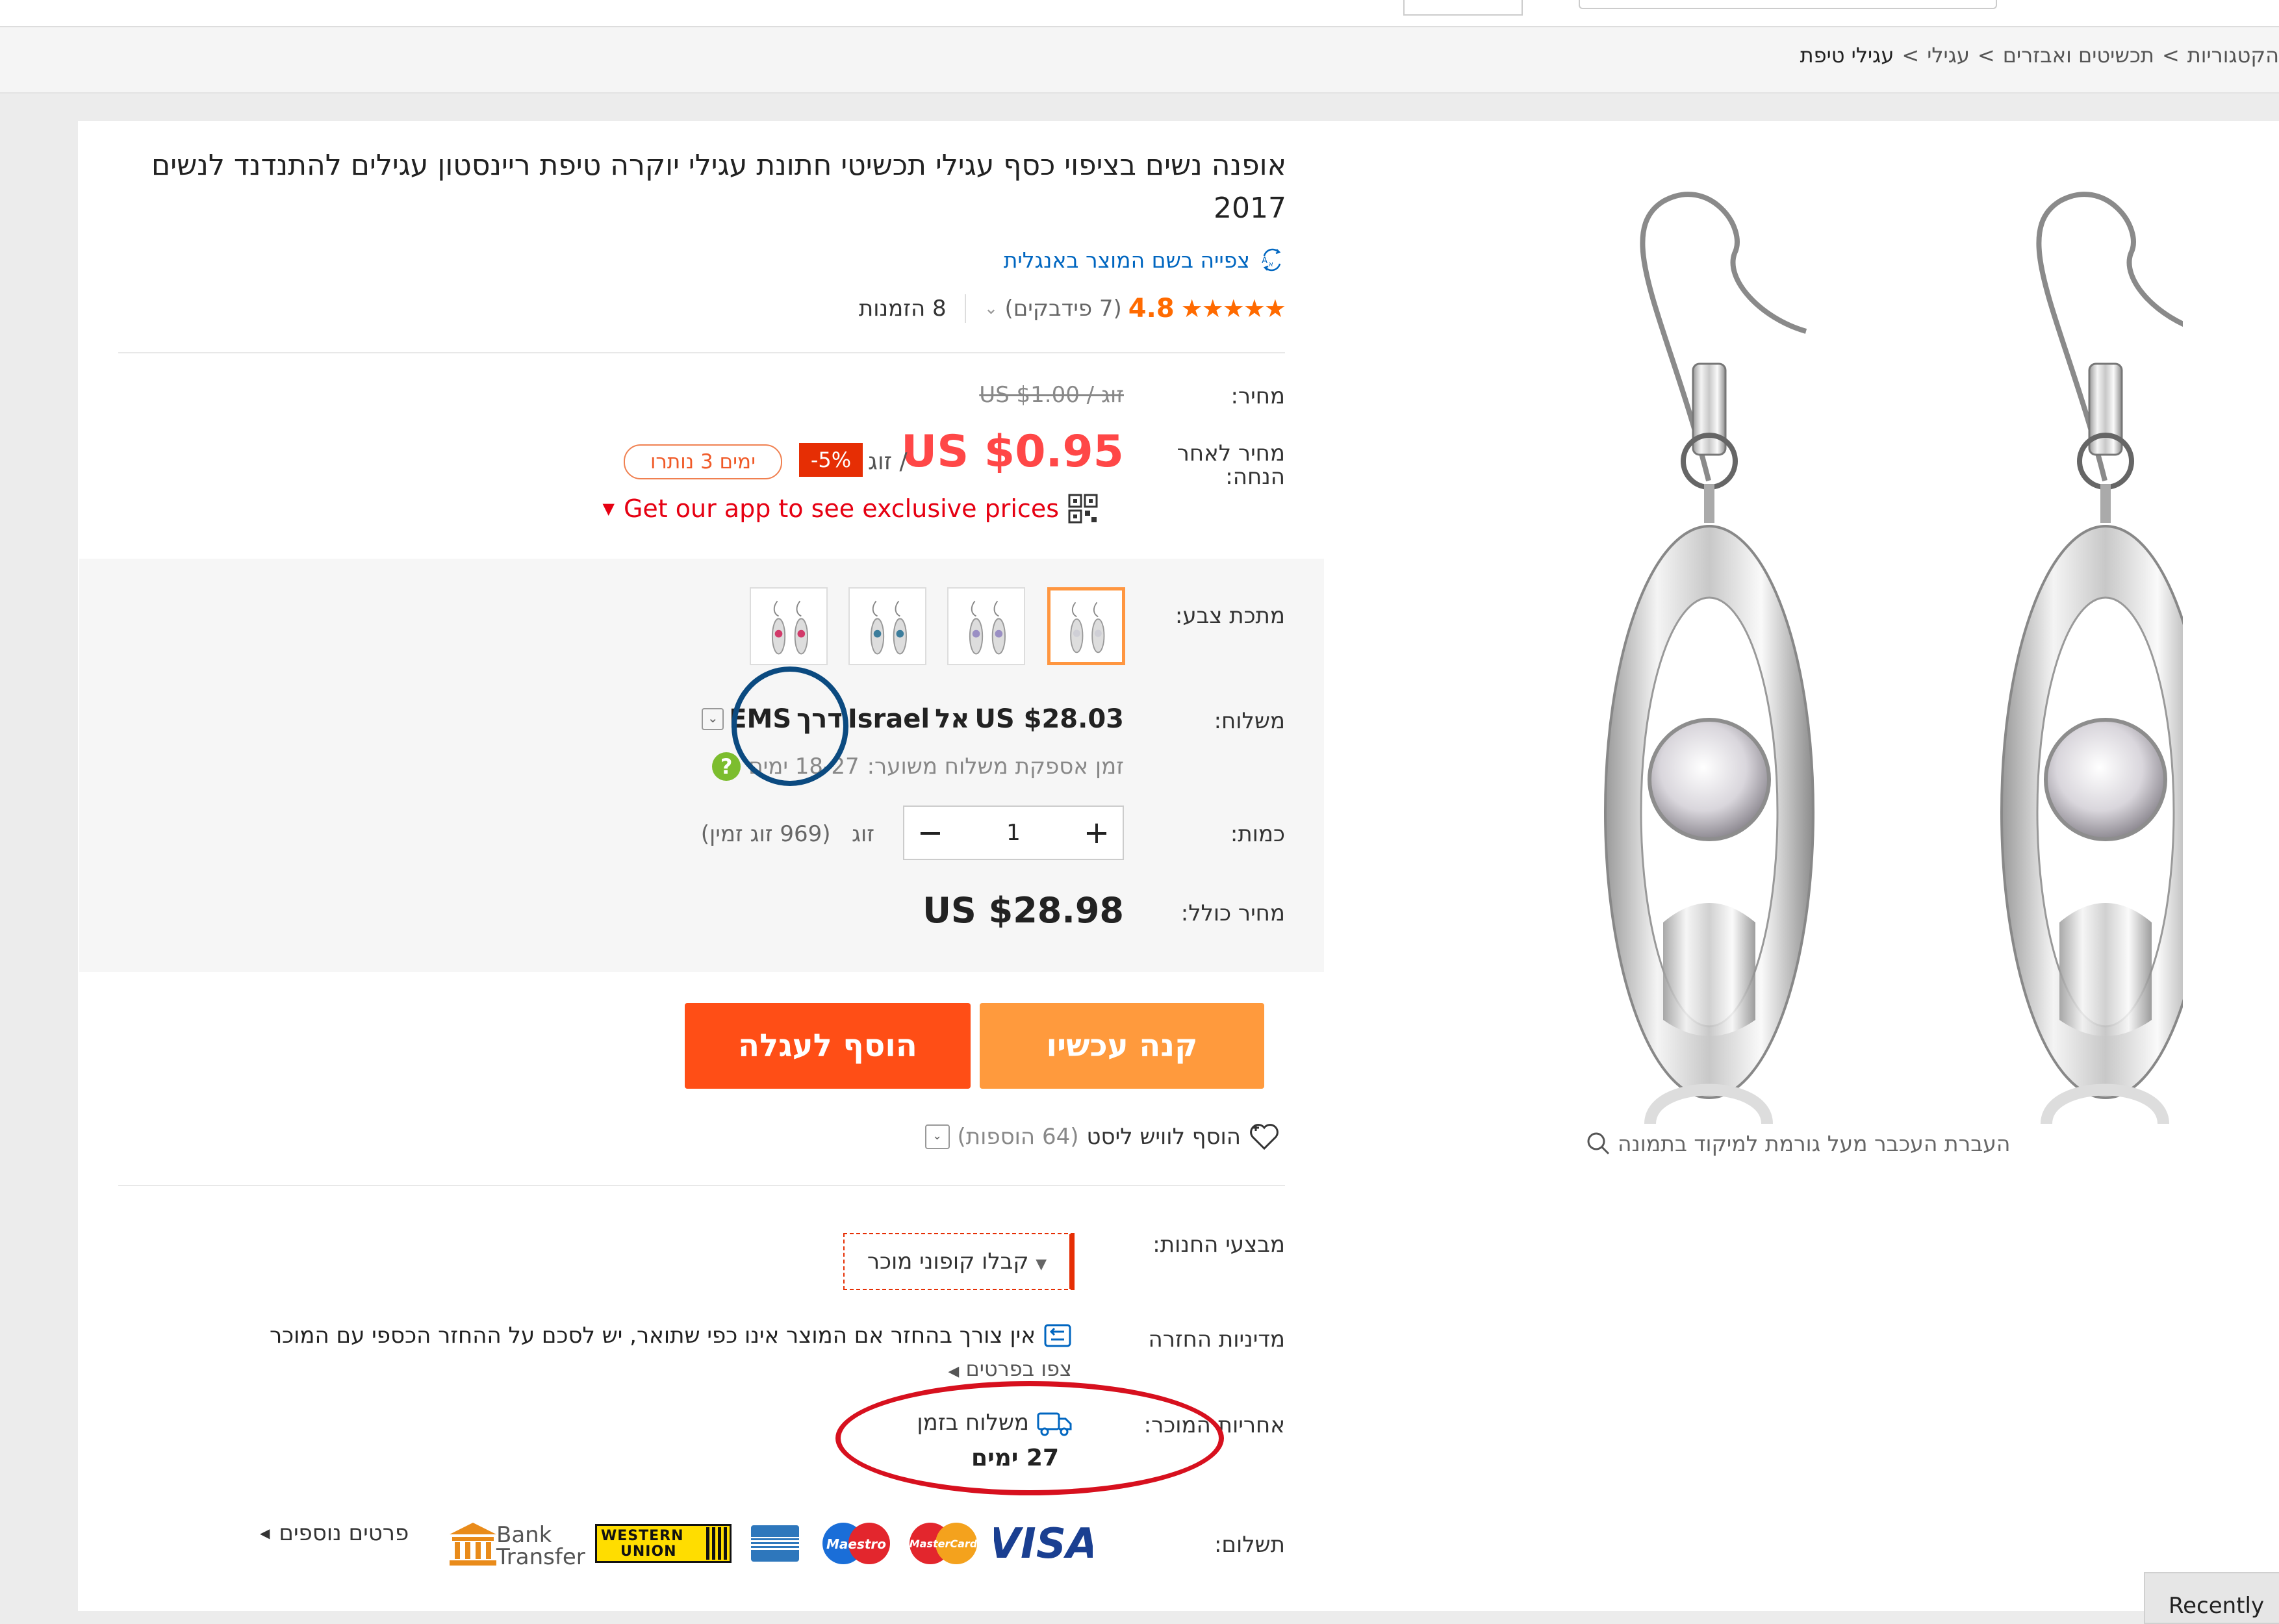  Describe the element at coordinates (1122, 1046) in the screenshot. I see `buy-now-button: קנה עכשיו` at that location.